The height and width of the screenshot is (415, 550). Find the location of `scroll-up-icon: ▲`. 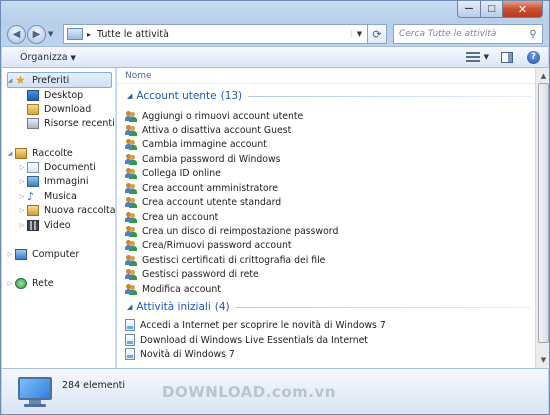

scroll-up-icon: ▲ is located at coordinates (542, 76).